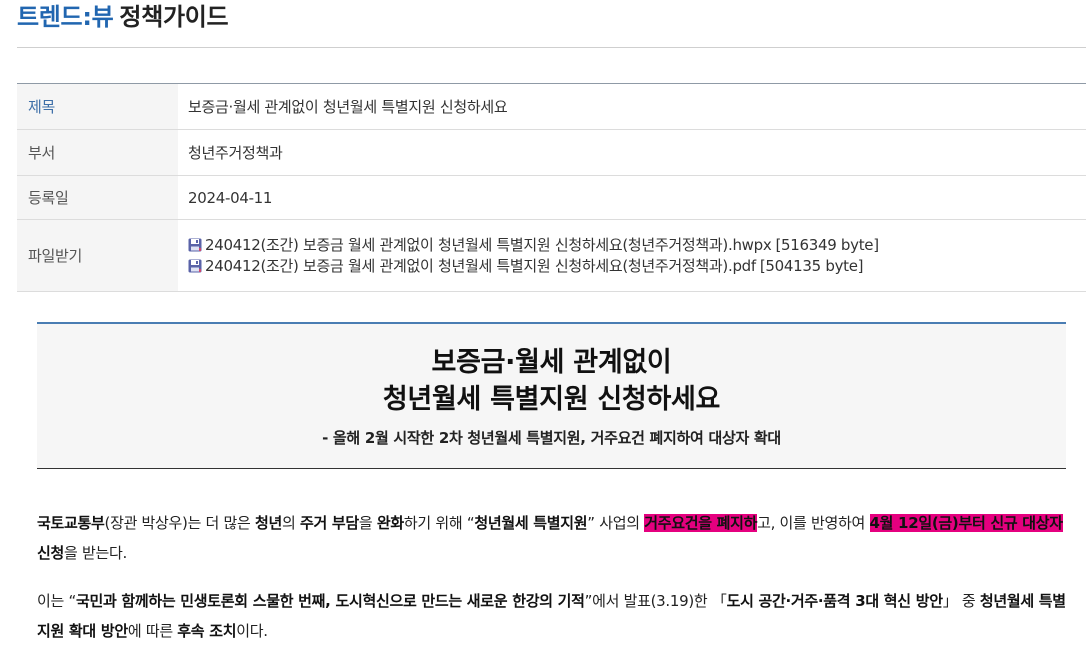 The image size is (1086, 656). What do you see at coordinates (551, 381) in the screenshot?
I see `article-title: 보증금·월세 관계없이 청년월세 특별지원 신청하세요` at bounding box center [551, 381].